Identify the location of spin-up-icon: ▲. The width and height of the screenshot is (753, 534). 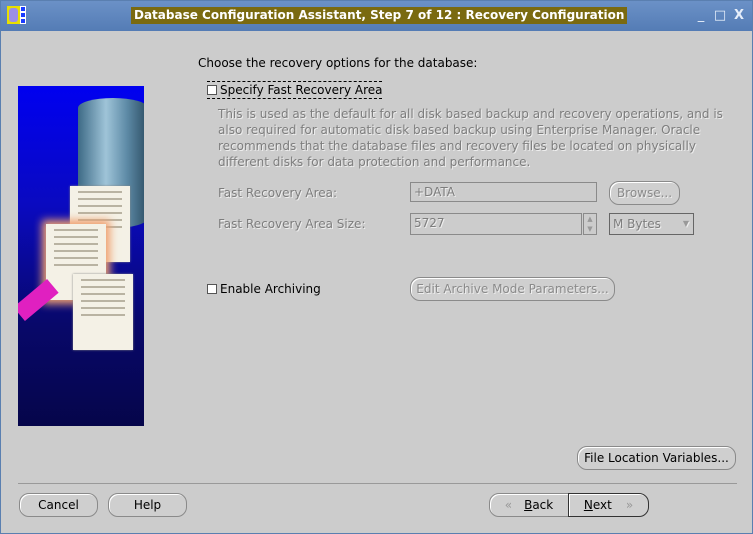
(590, 219).